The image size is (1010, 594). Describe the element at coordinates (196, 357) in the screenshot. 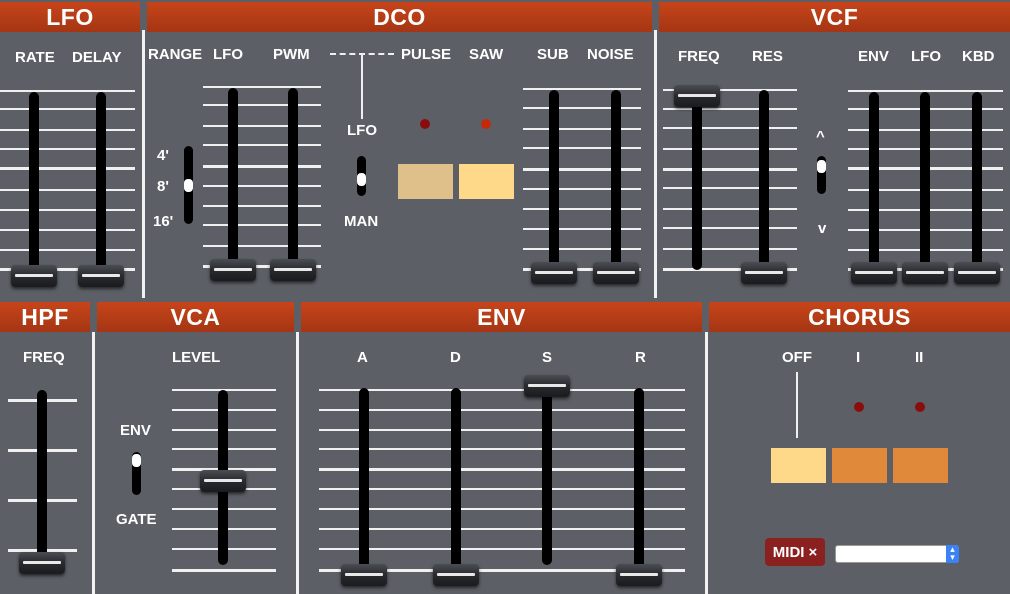

I see `vca-level-label: LEVEL` at that location.